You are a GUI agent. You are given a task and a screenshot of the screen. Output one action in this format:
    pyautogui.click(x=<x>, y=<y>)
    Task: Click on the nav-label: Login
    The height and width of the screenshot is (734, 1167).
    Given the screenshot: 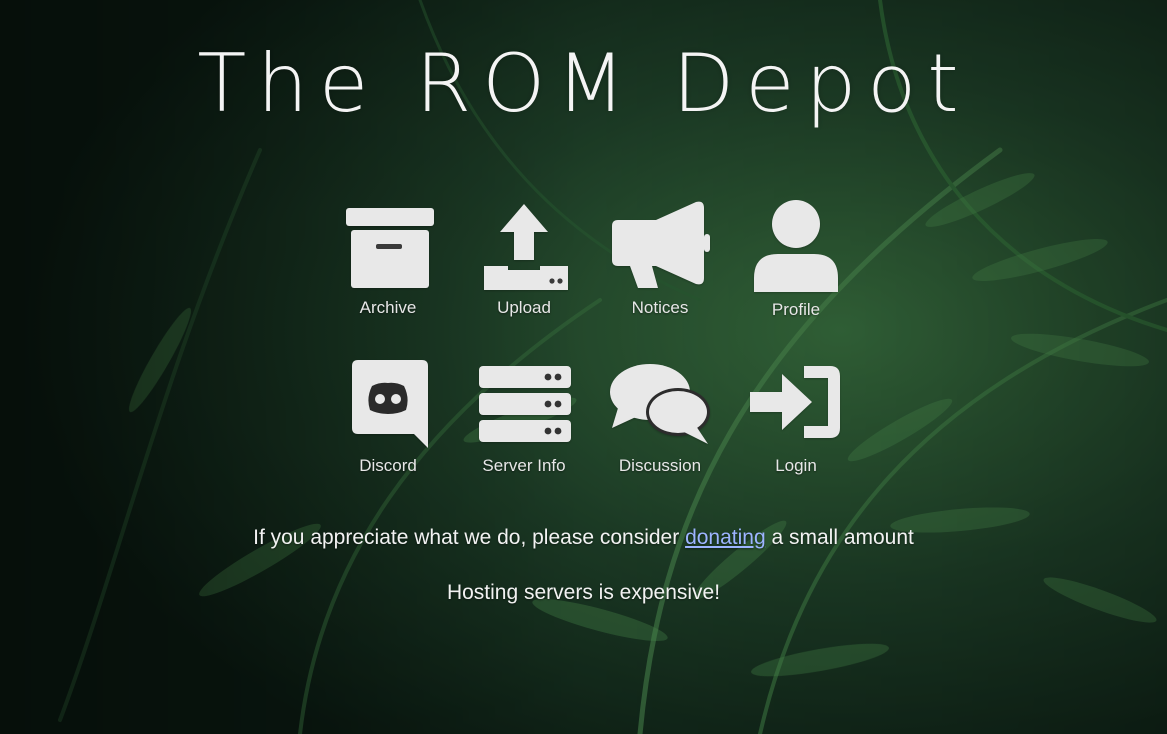 What is the action you would take?
    pyautogui.click(x=796, y=465)
    